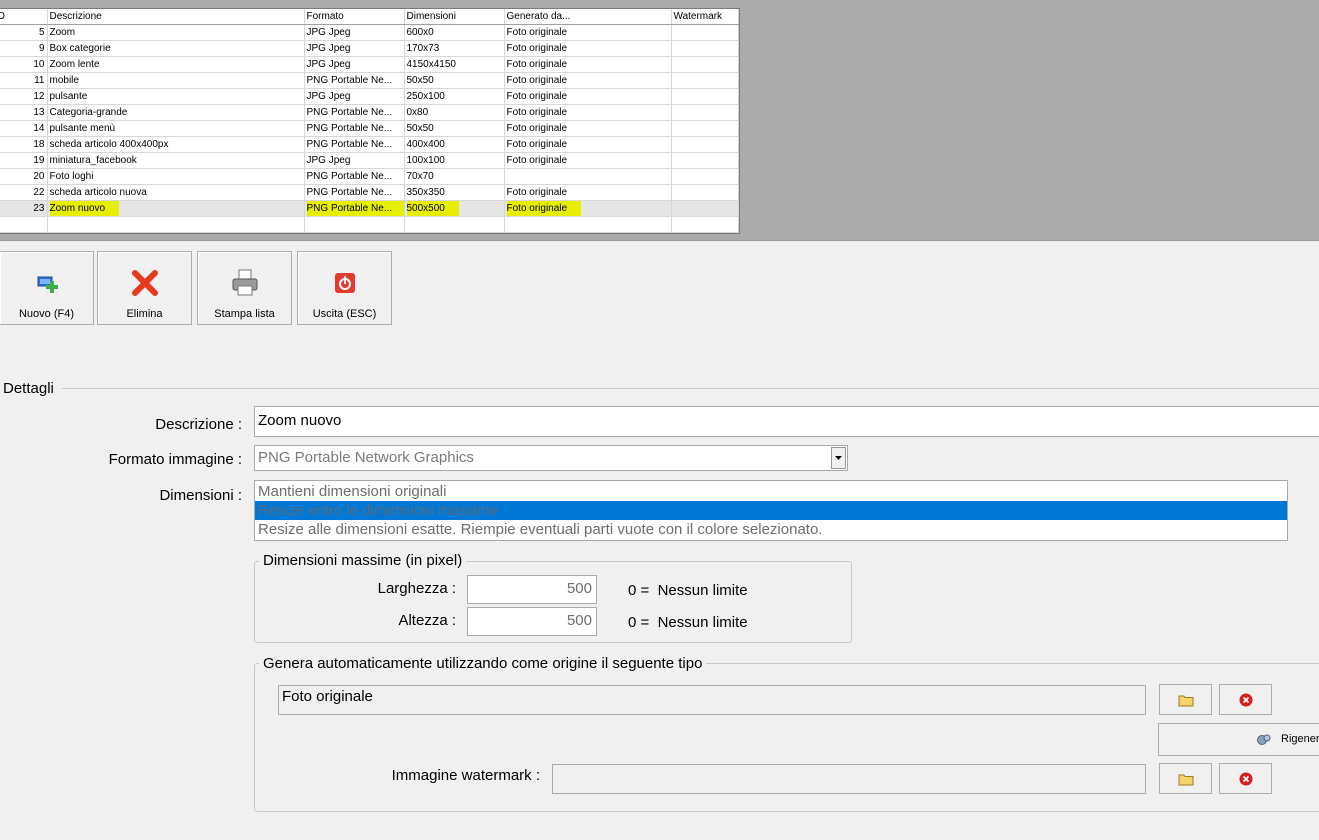  I want to click on table-cell-descrizione: scheda articolo nuova, so click(176, 192).